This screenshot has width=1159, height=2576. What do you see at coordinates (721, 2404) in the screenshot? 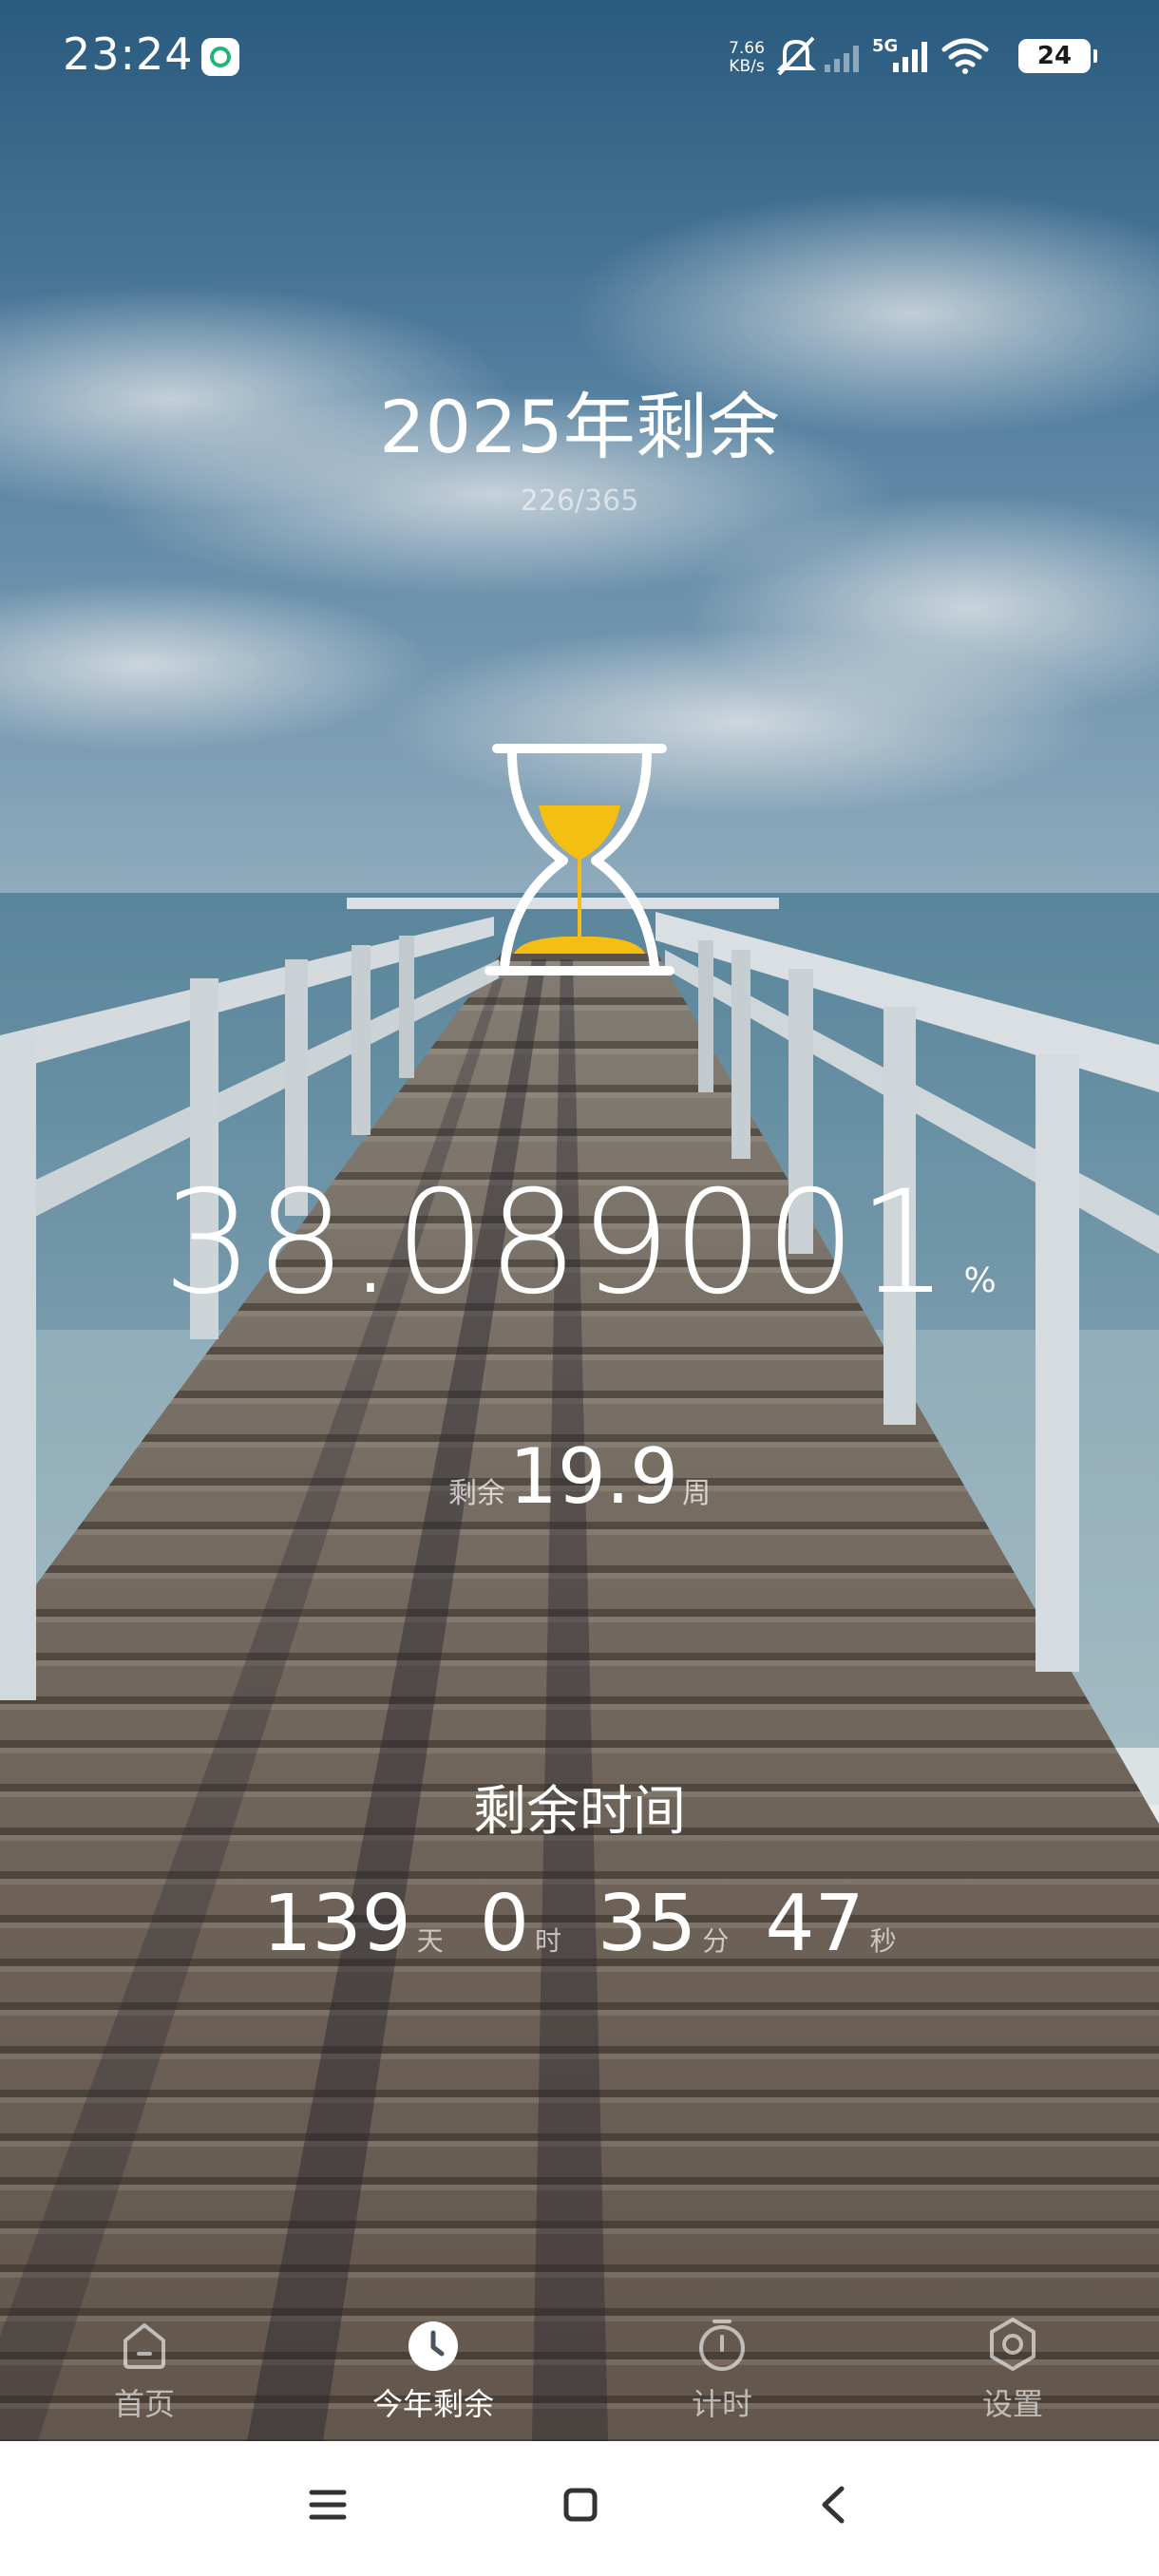
I see `tab-timer-label: 计时` at bounding box center [721, 2404].